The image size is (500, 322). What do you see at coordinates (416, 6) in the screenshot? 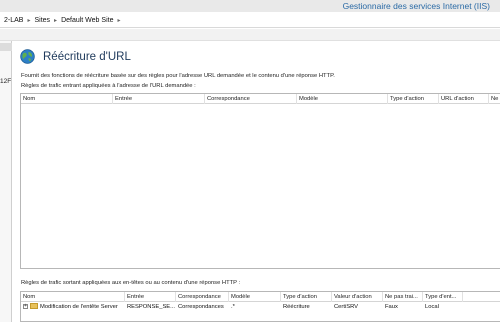
I see `window-title: Gestionnaire des services Internet (IIS)` at bounding box center [416, 6].